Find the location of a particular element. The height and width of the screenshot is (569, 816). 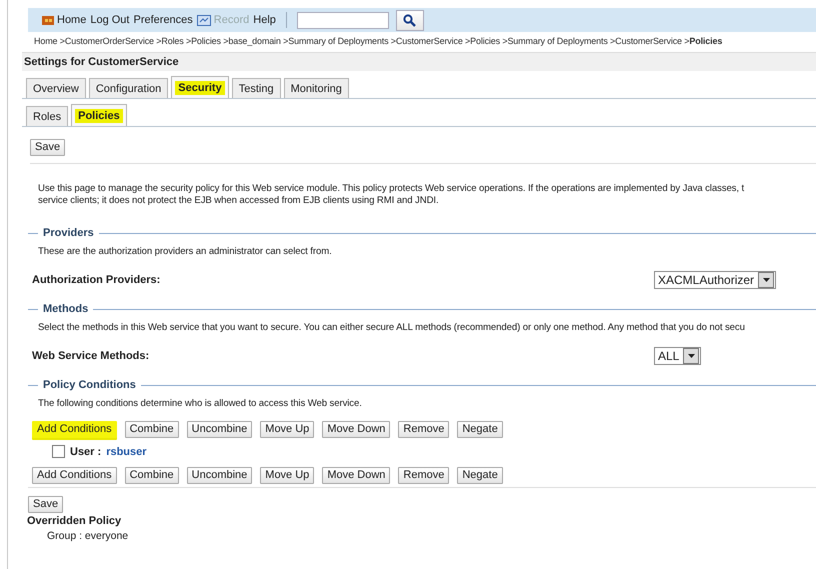

tab: Configuration is located at coordinates (128, 88).